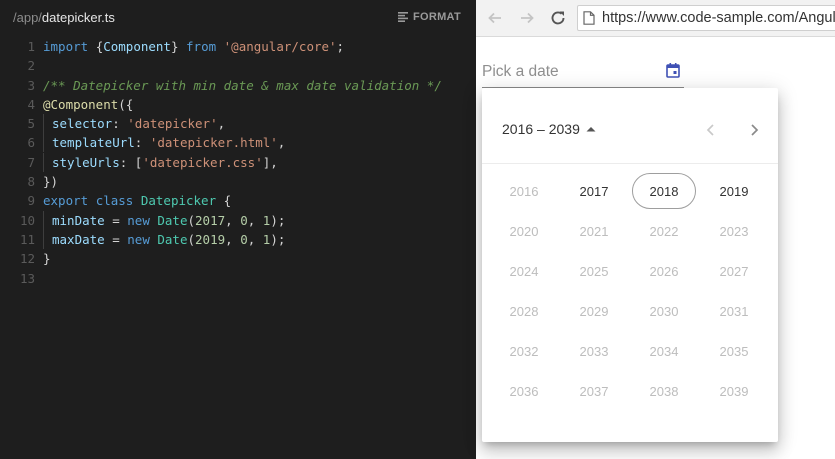  I want to click on arrow-right-icon, so click(527, 18).